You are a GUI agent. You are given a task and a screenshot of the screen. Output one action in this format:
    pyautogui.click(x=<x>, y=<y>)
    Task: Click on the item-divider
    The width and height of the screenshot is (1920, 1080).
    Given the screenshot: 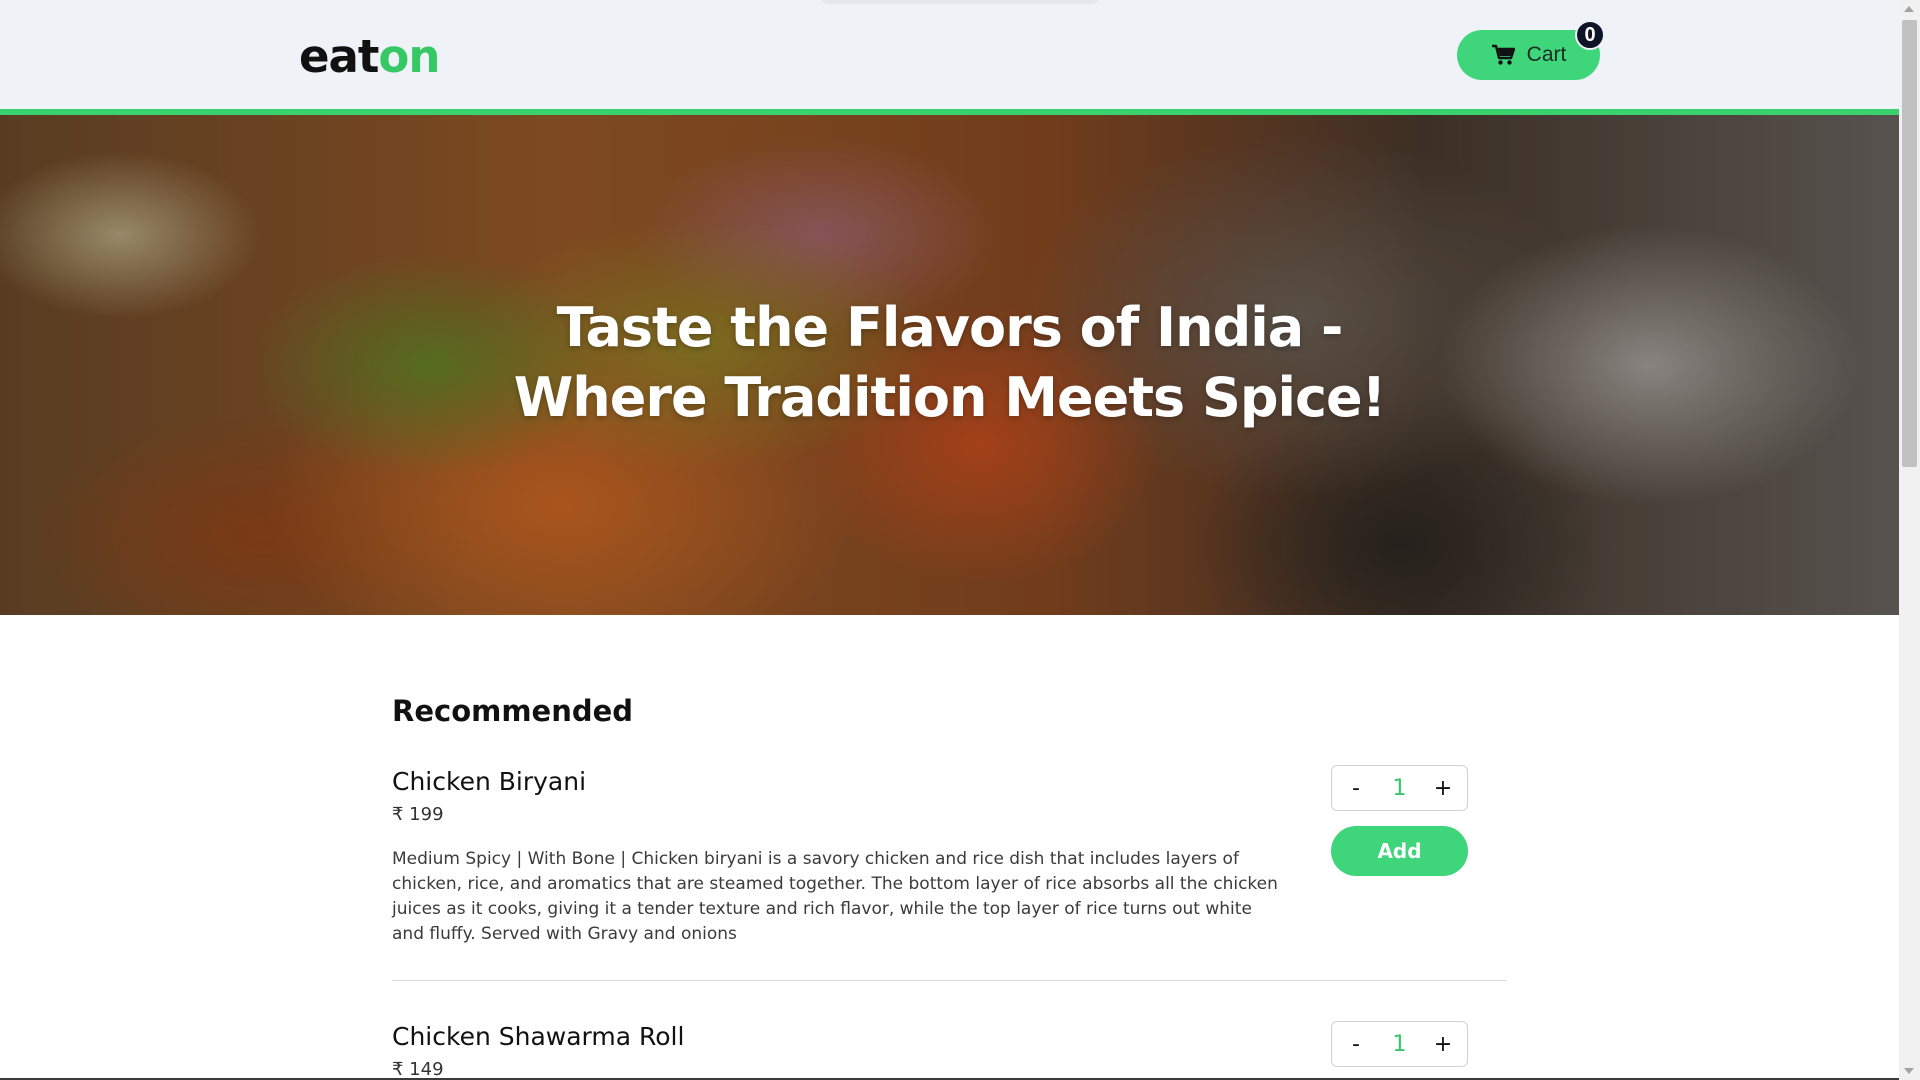 What is the action you would take?
    pyautogui.click(x=949, y=980)
    